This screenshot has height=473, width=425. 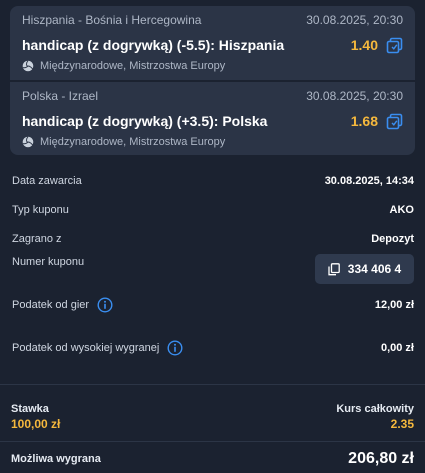 I want to click on detail-type-row: Typ kuponu AKO, so click(x=213, y=210).